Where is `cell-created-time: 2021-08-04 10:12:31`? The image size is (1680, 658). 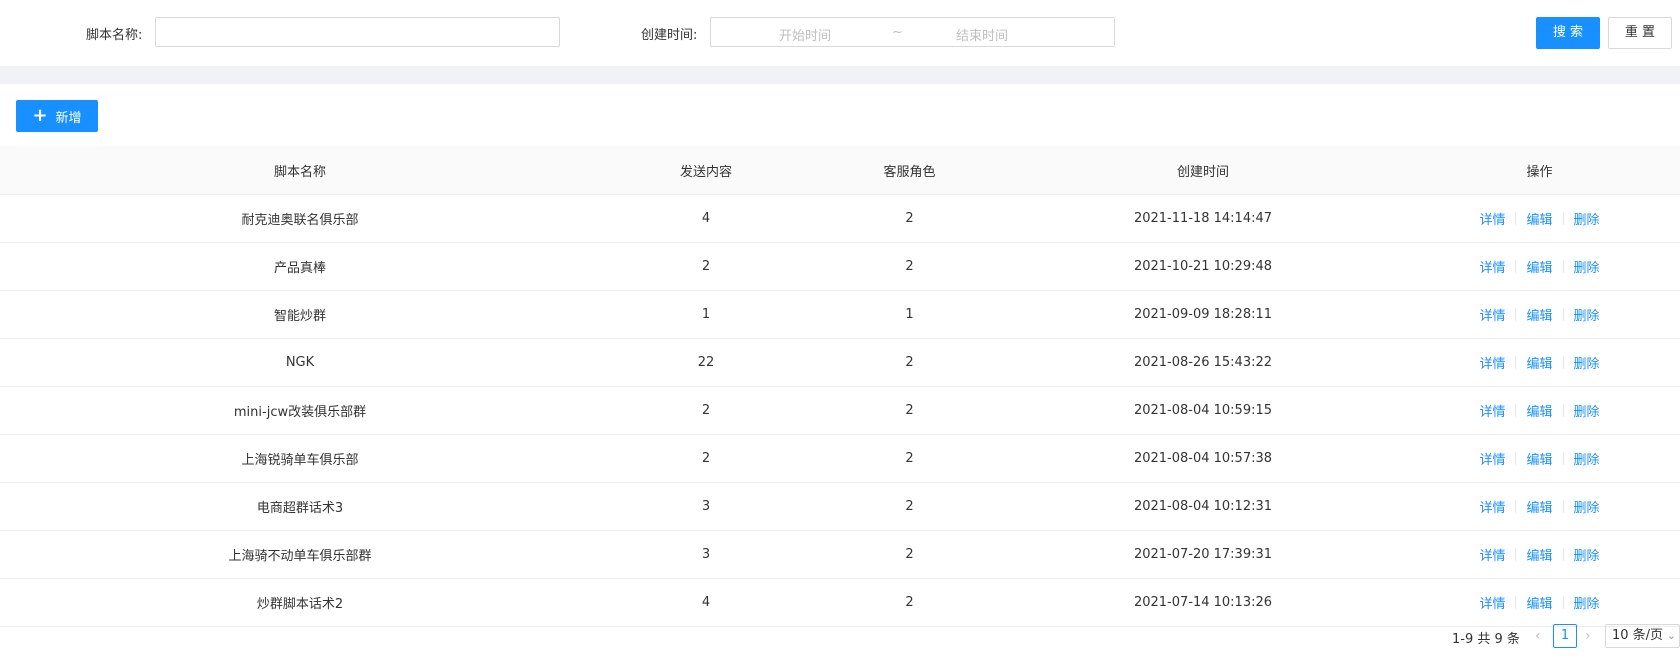
cell-created-time: 2021-08-04 10:12:31 is located at coordinates (1203, 506).